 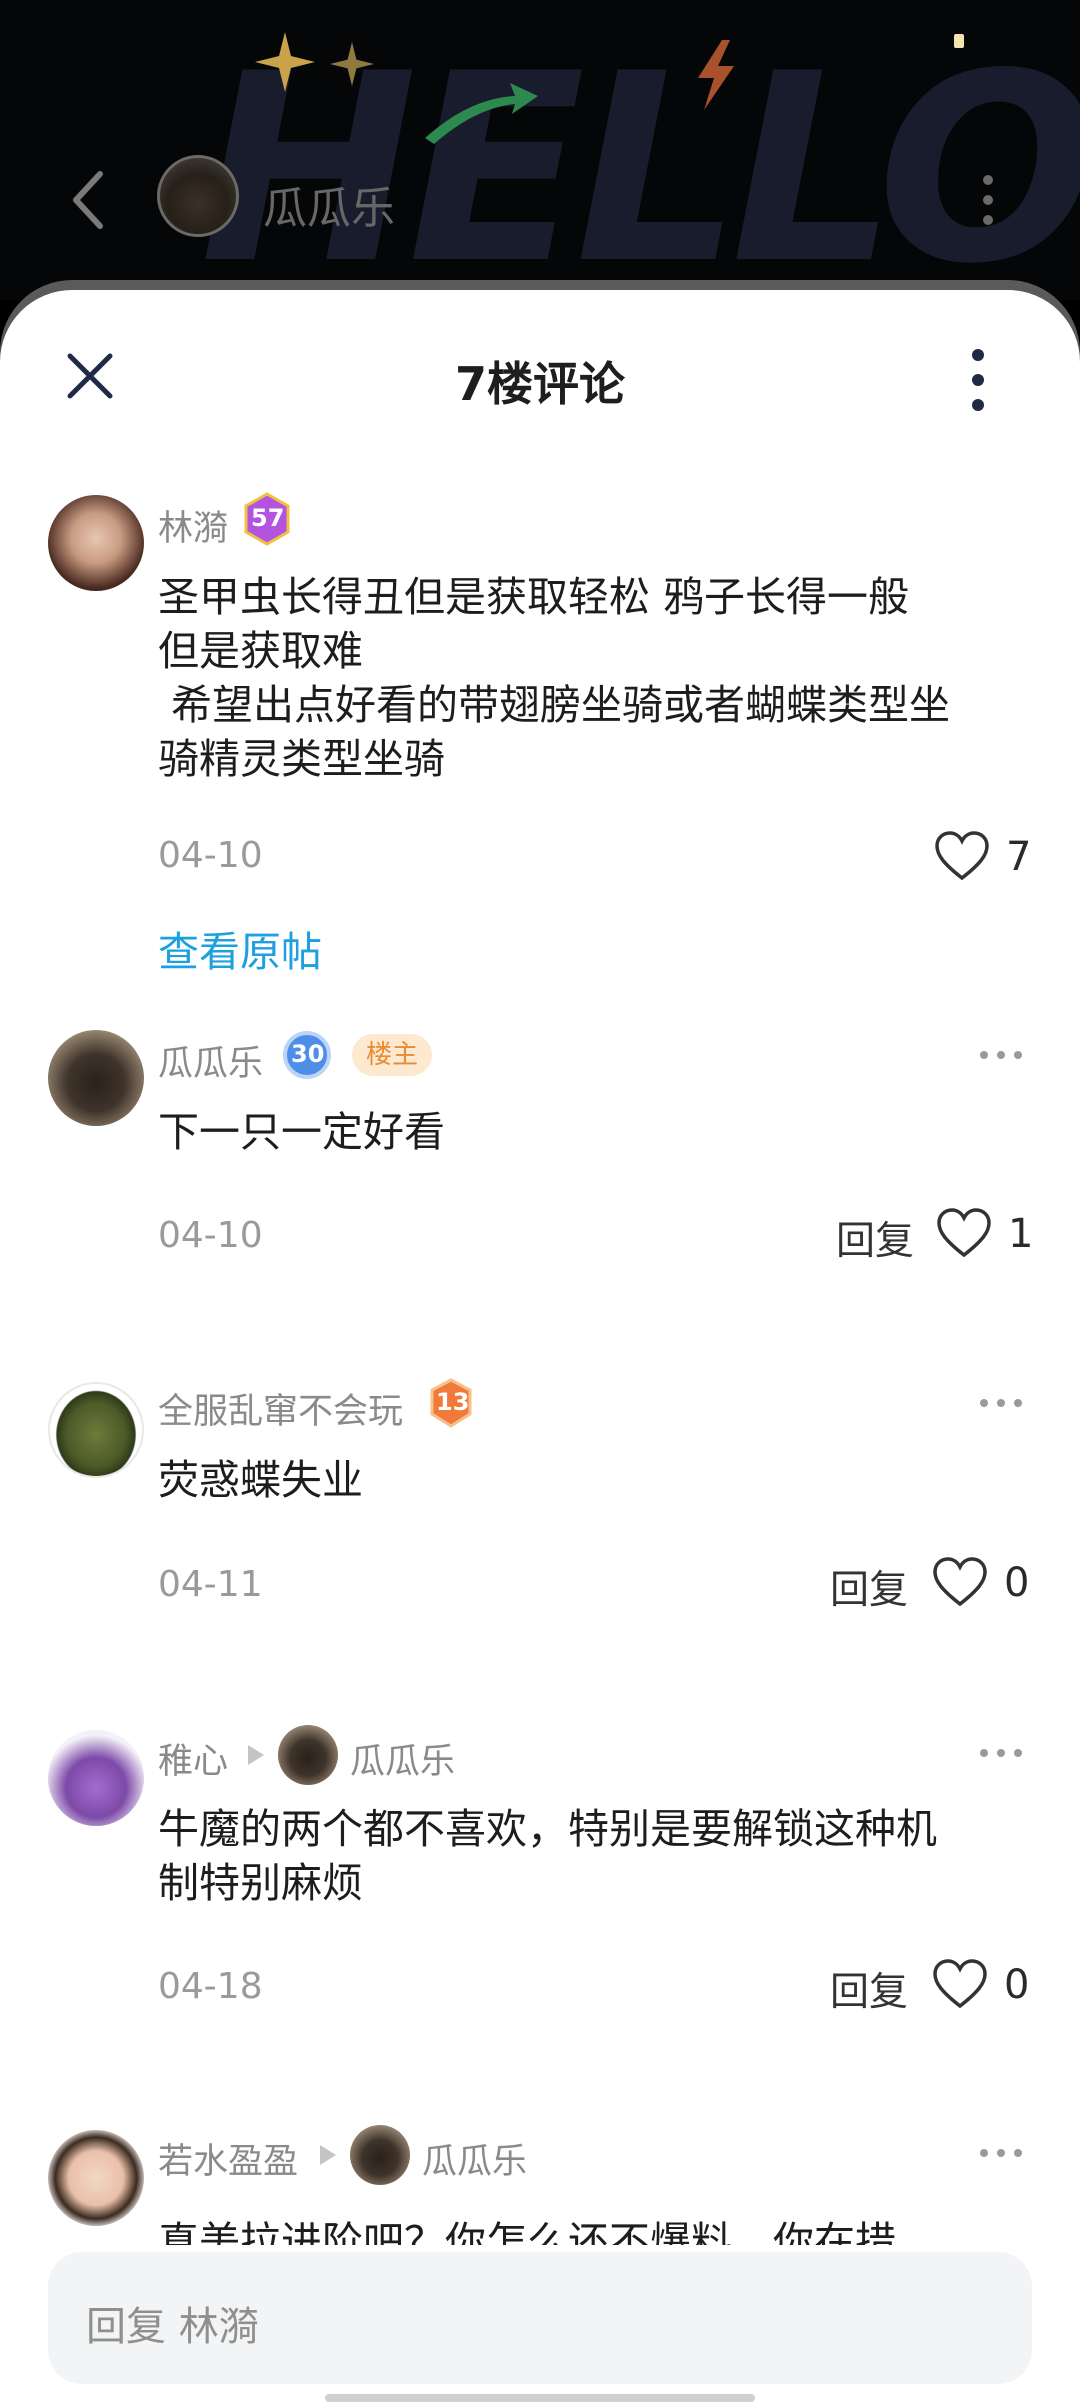 I want to click on like-count: 7, so click(x=1019, y=857).